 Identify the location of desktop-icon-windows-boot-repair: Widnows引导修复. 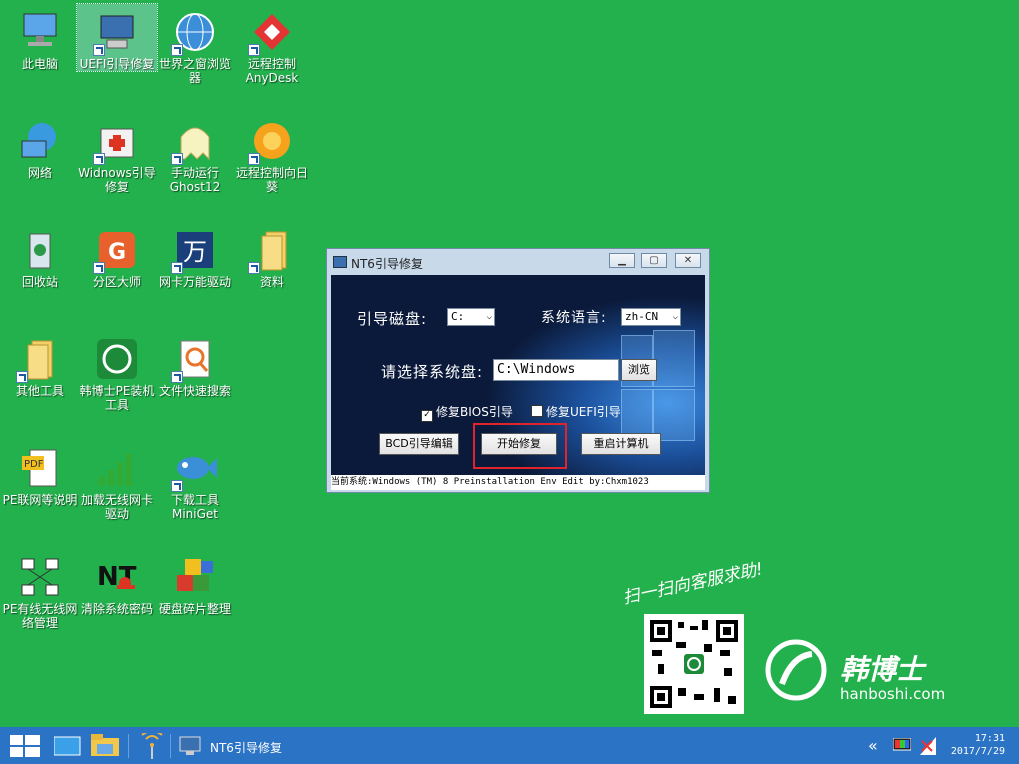
(117, 153).